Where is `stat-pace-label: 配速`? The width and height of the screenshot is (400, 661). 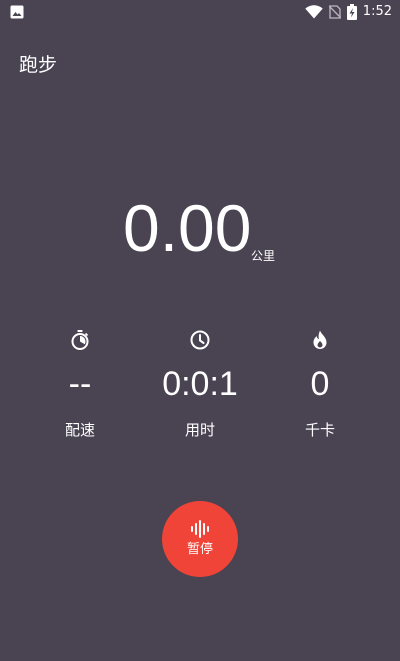
stat-pace-label: 配速 is located at coordinates (79, 430).